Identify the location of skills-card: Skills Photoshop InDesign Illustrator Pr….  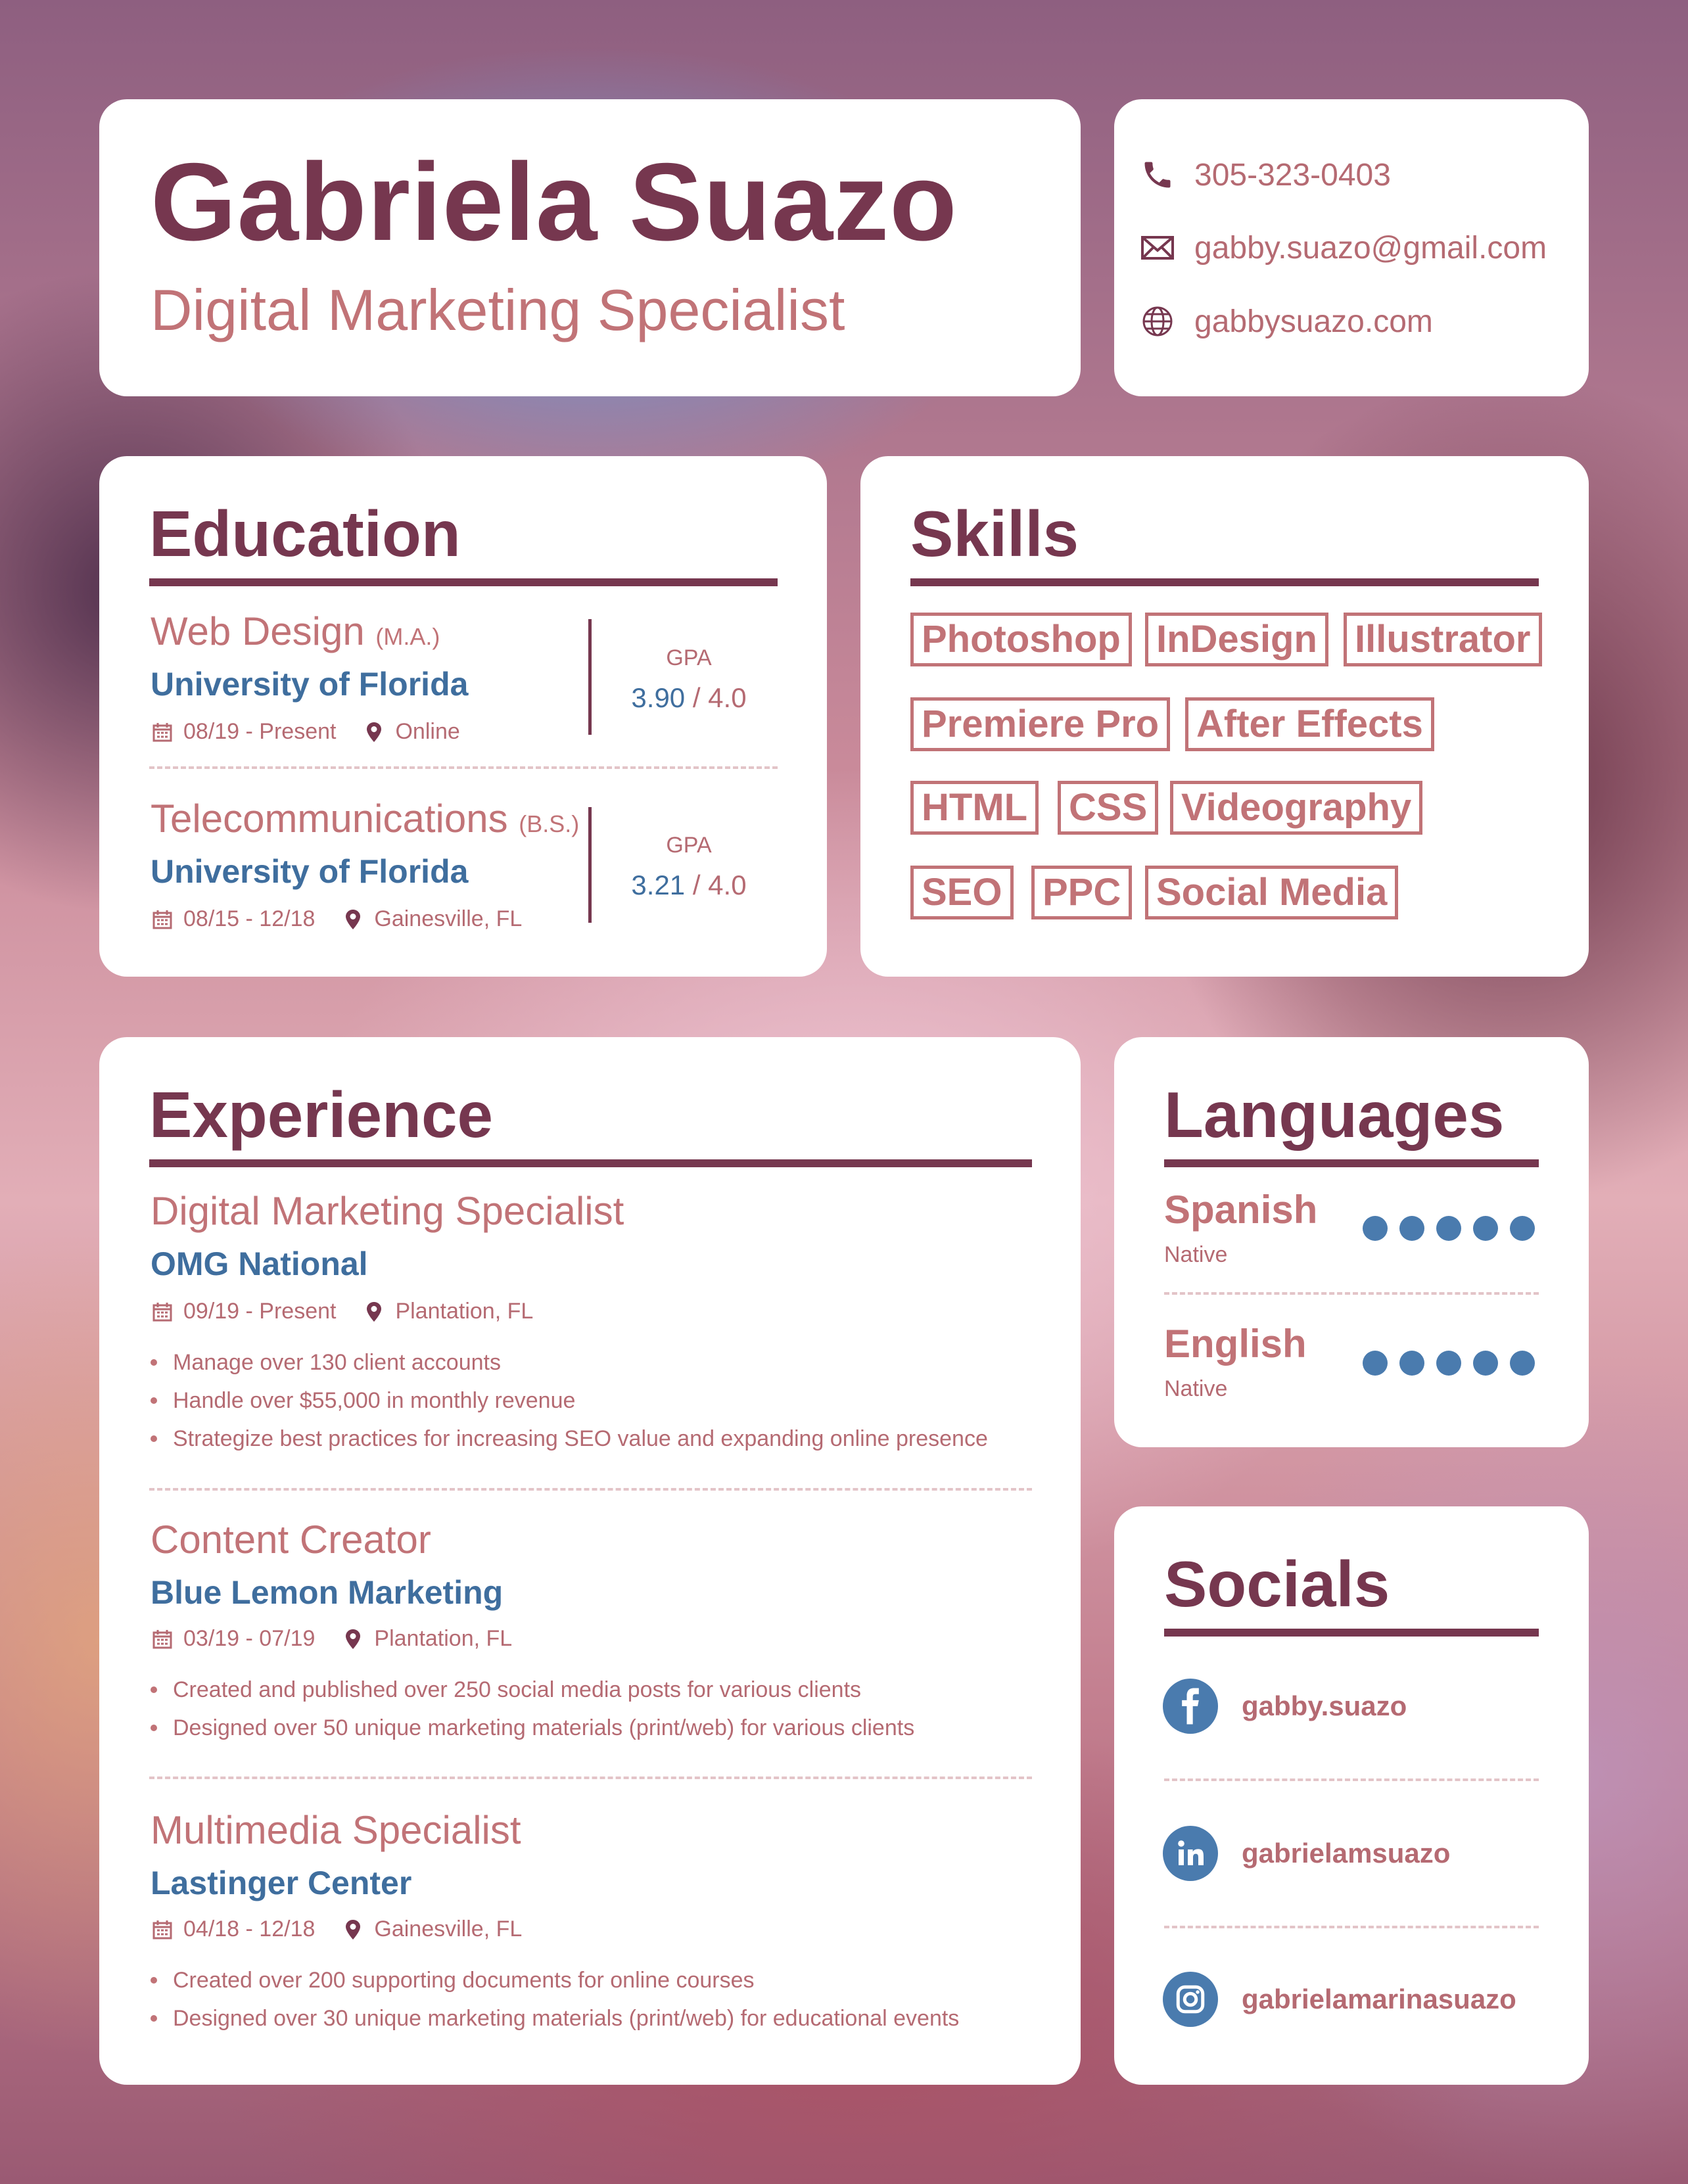
(1224, 716).